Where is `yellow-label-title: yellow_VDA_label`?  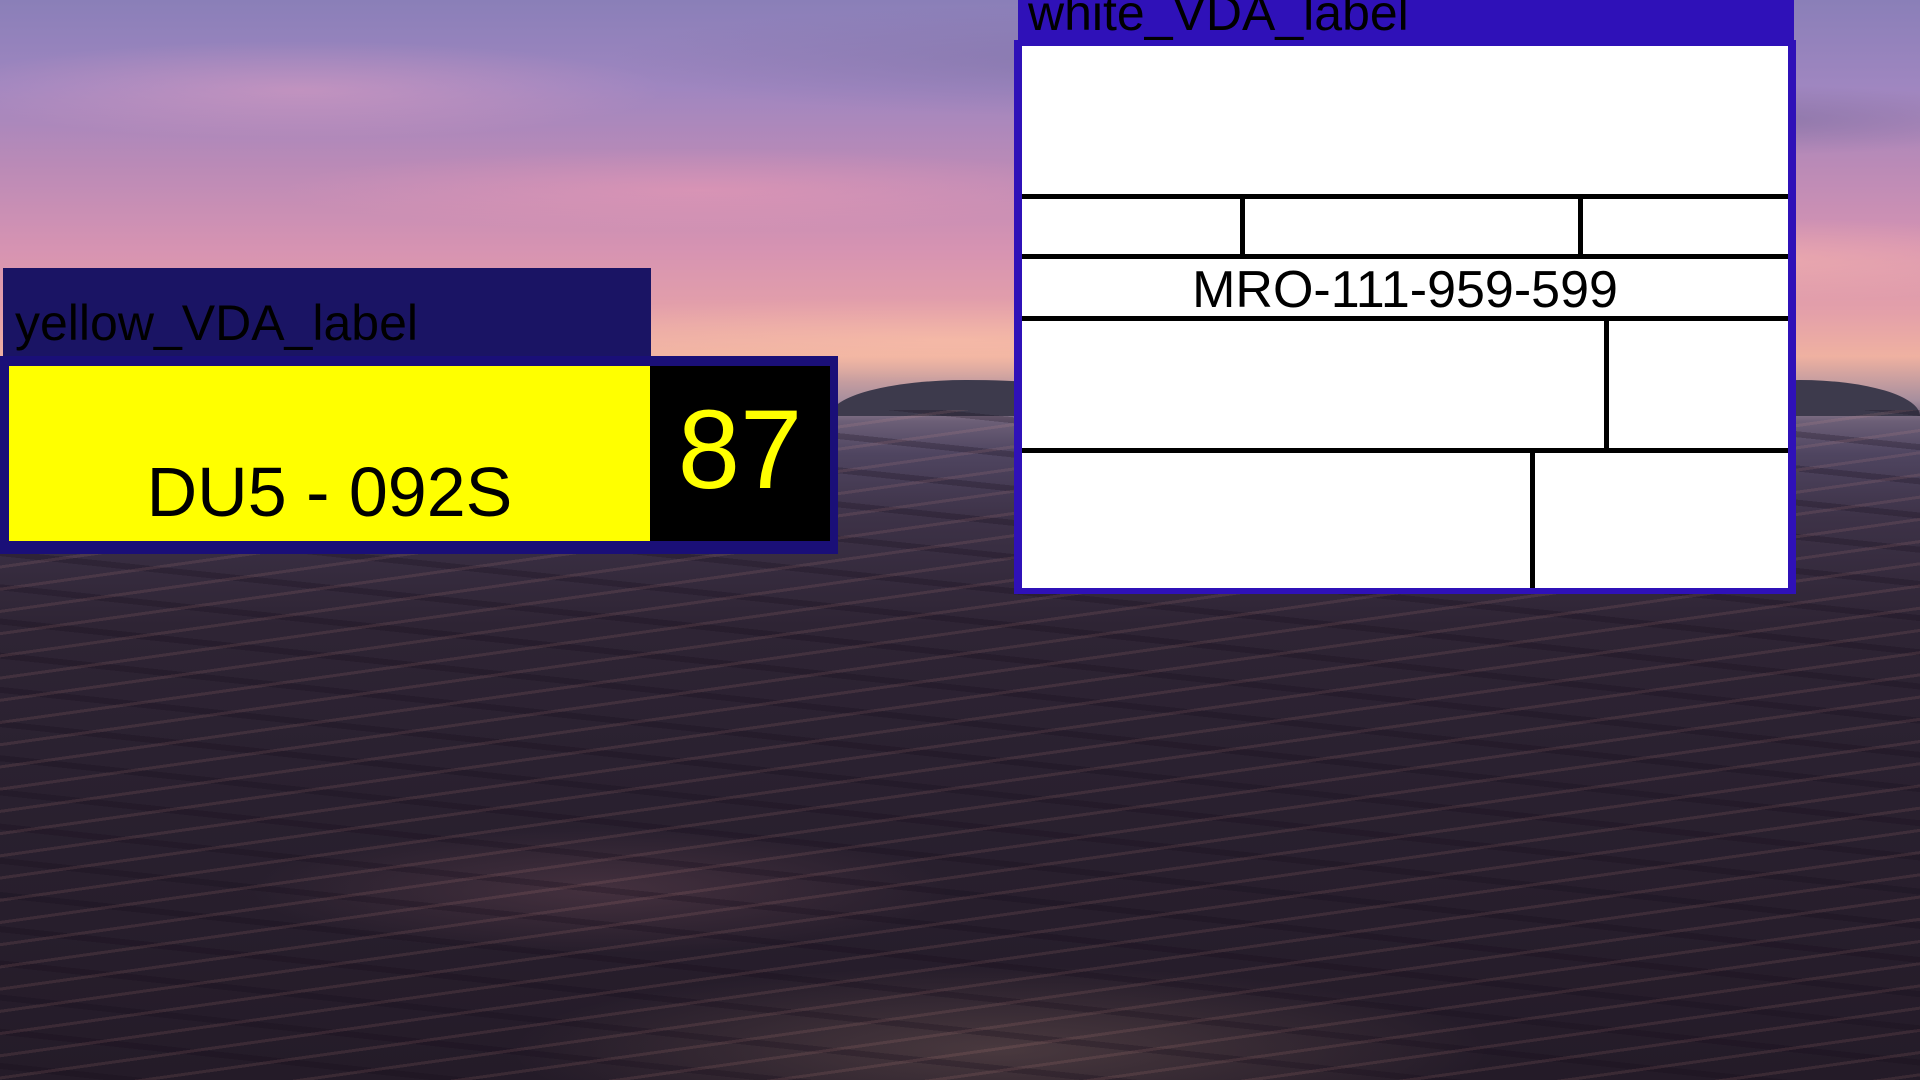 yellow-label-title: yellow_VDA_label is located at coordinates (217, 323).